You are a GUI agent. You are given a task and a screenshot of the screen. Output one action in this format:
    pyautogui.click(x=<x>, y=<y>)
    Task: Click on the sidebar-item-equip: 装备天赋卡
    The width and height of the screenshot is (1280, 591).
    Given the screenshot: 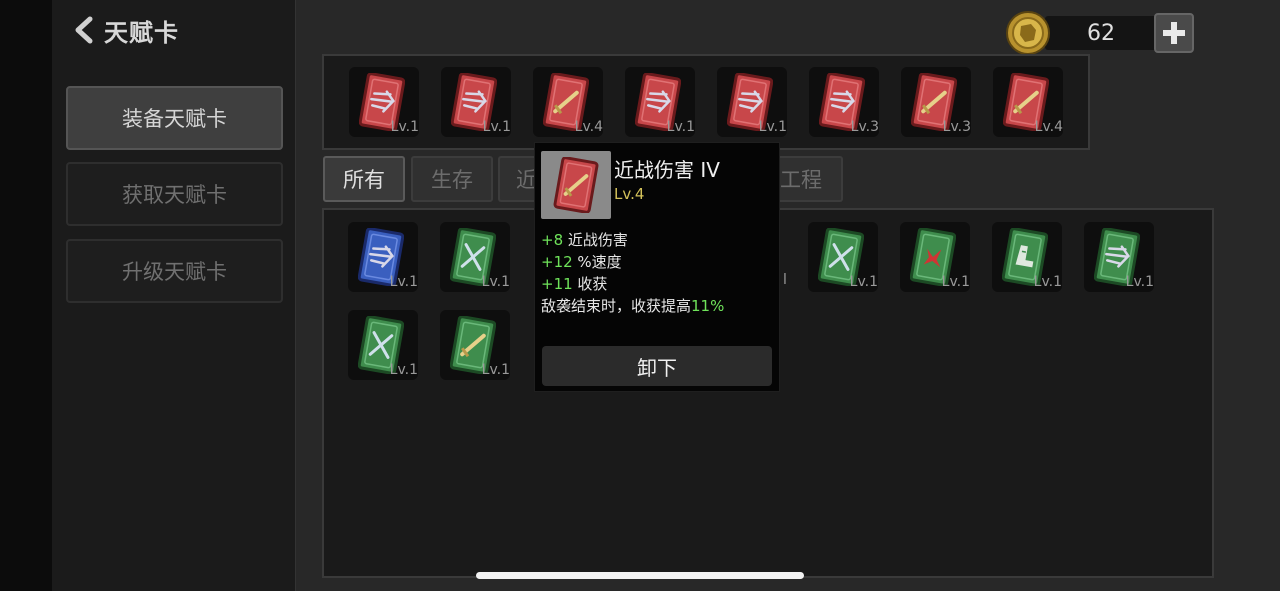 What is the action you would take?
    pyautogui.click(x=174, y=118)
    